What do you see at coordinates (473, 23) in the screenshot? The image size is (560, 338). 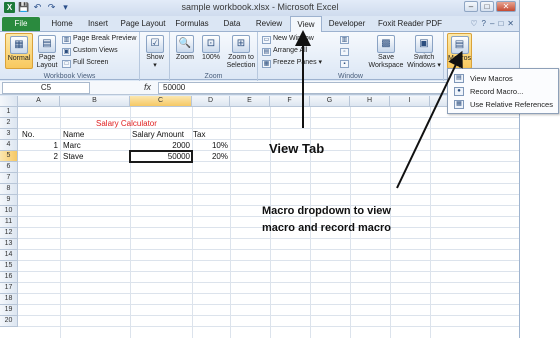 I see `heart-icon: ♡` at bounding box center [473, 23].